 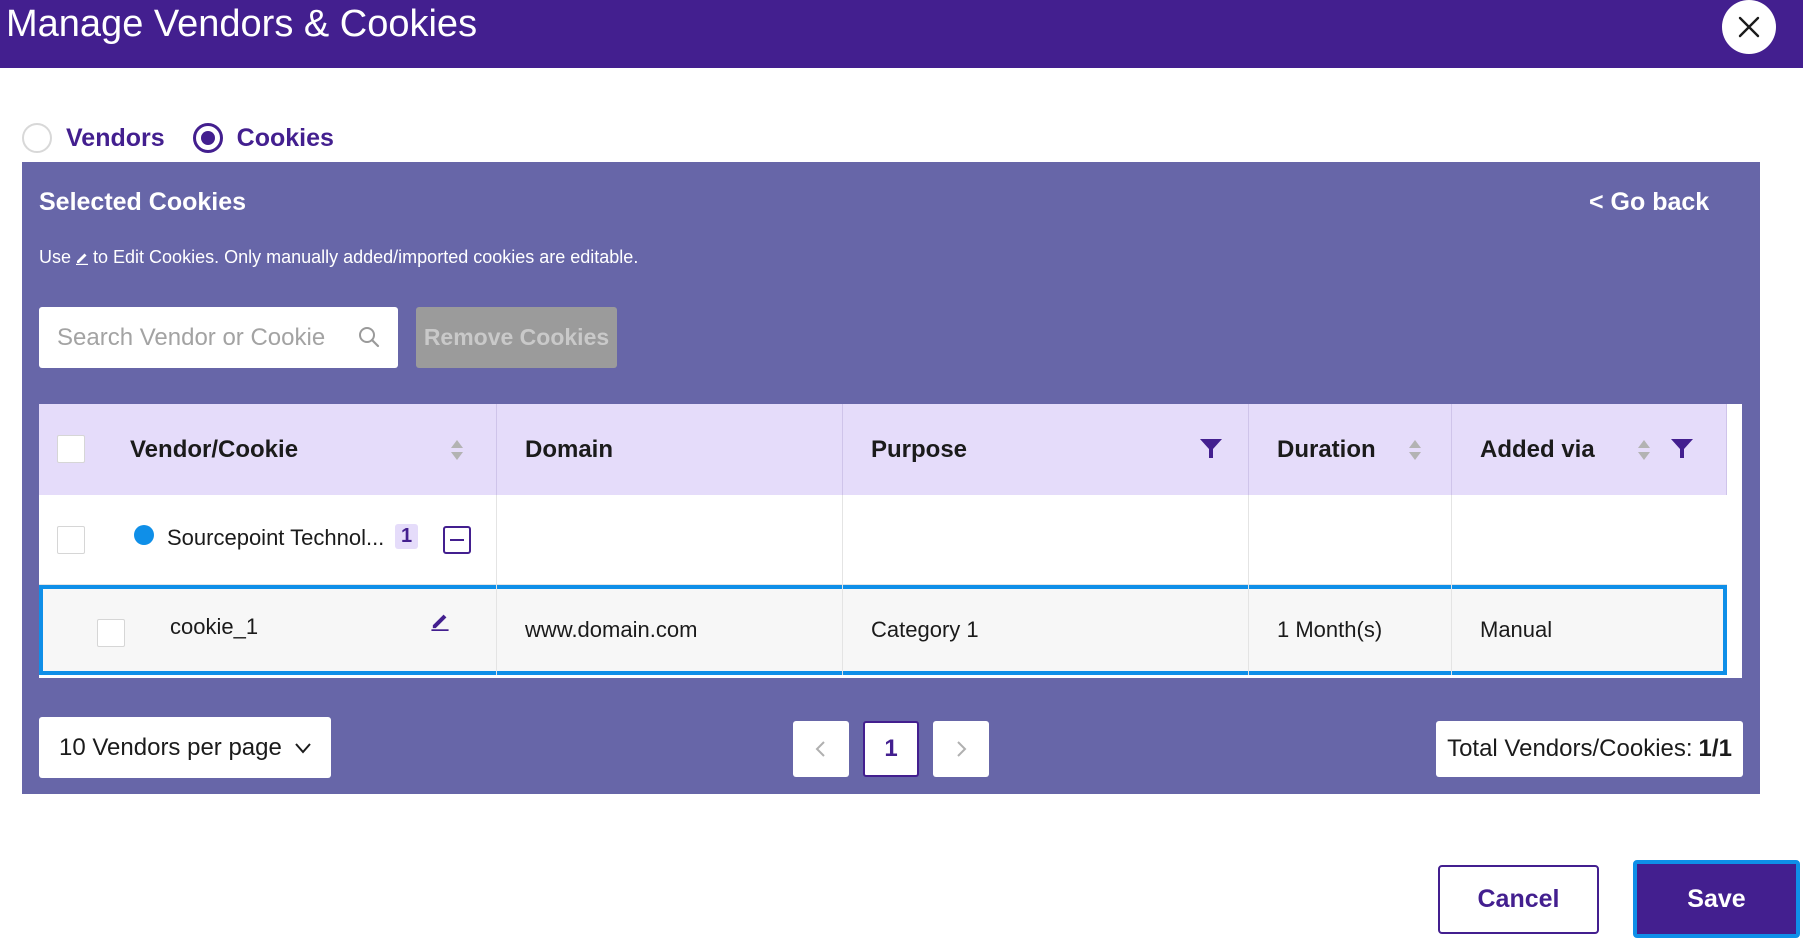 What do you see at coordinates (1350, 630) in the screenshot?
I see `cookie-duration: 1 Month(s)` at bounding box center [1350, 630].